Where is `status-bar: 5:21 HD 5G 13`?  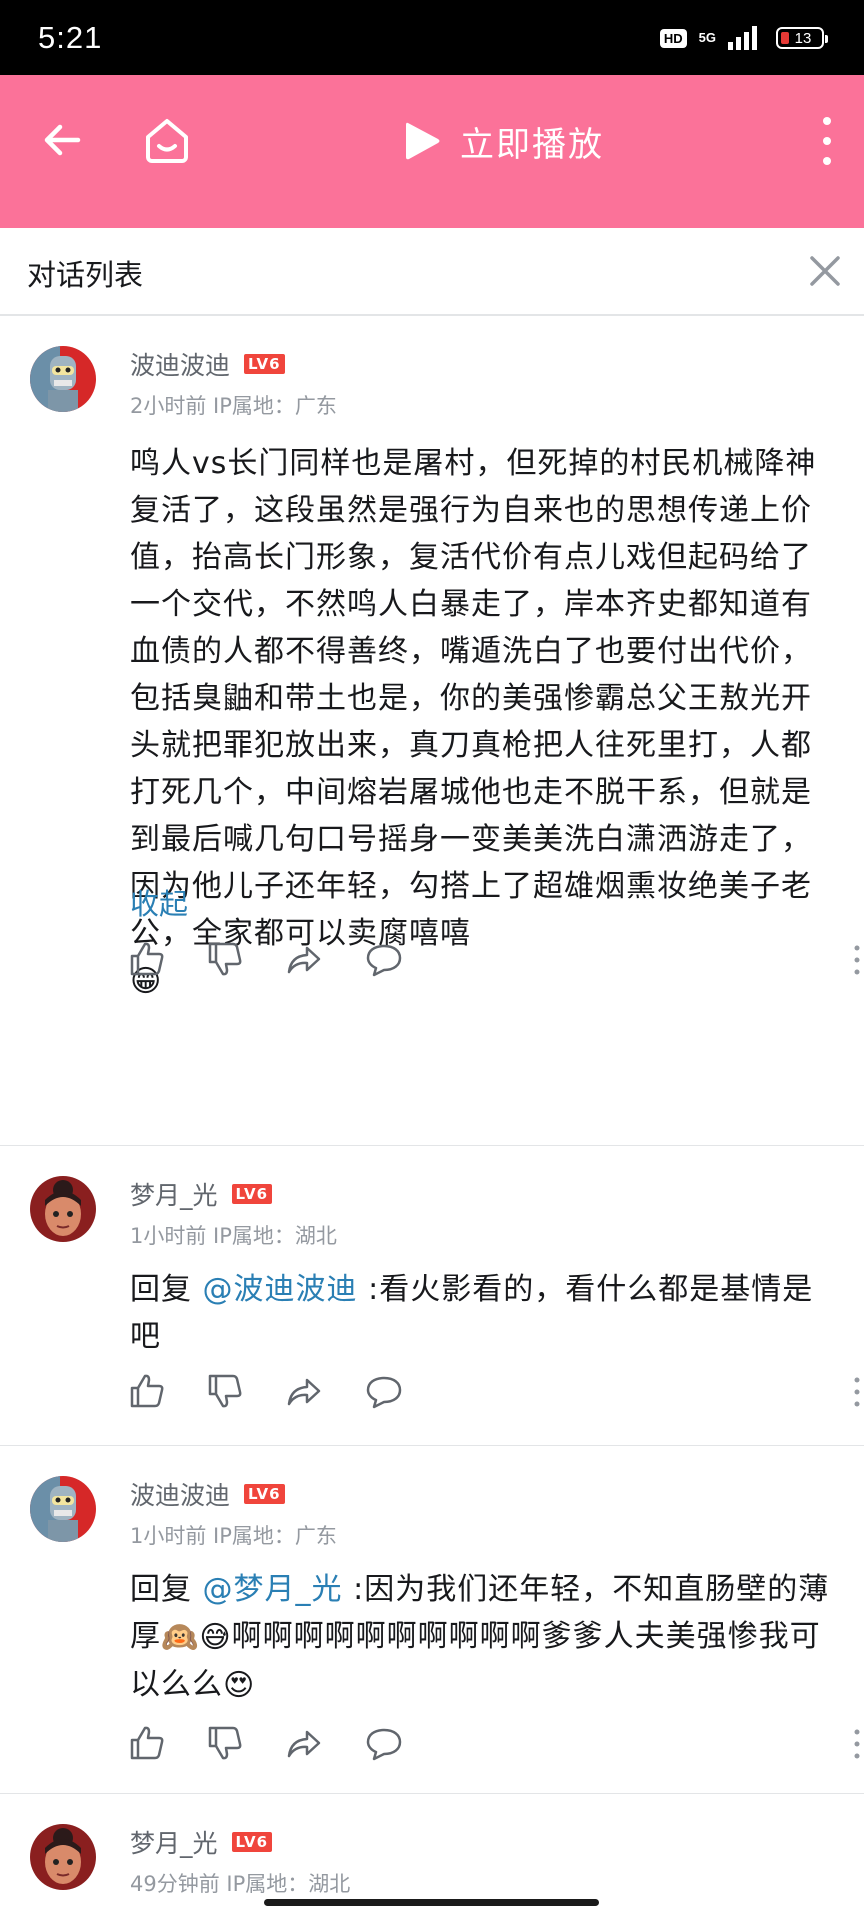 status-bar: 5:21 HD 5G 13 is located at coordinates (432, 37).